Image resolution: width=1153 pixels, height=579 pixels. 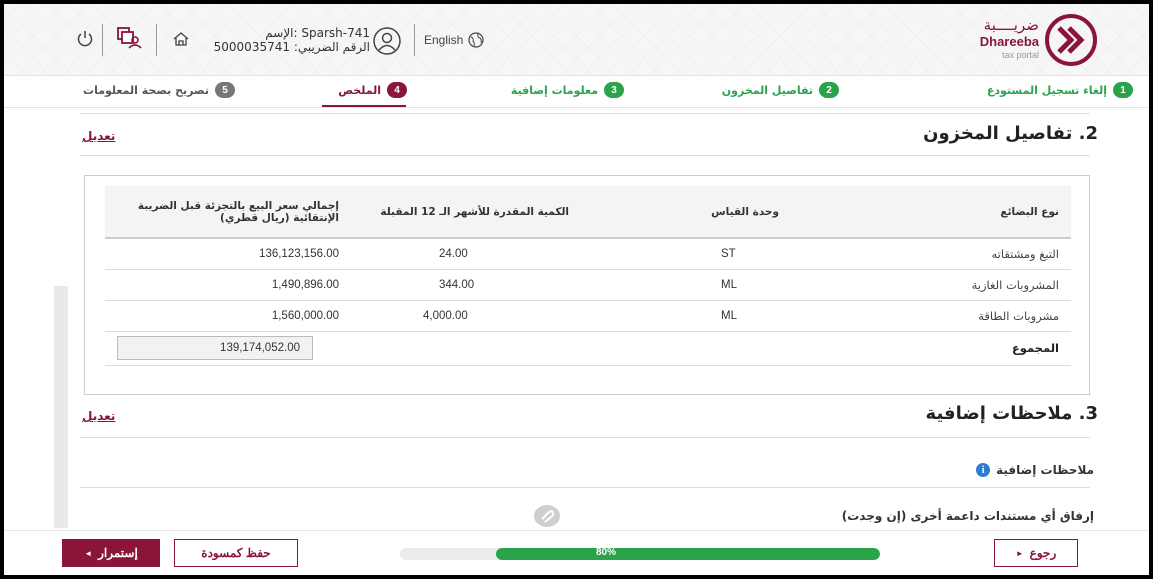 What do you see at coordinates (359, 90) in the screenshot?
I see `step-label: الملخص` at bounding box center [359, 90].